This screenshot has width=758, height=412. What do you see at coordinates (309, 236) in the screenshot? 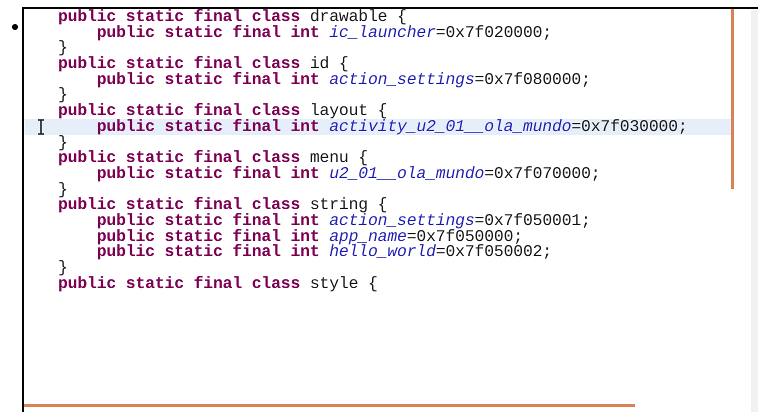
I see `code-line: public static final int app_name=0x7f050000;` at bounding box center [309, 236].